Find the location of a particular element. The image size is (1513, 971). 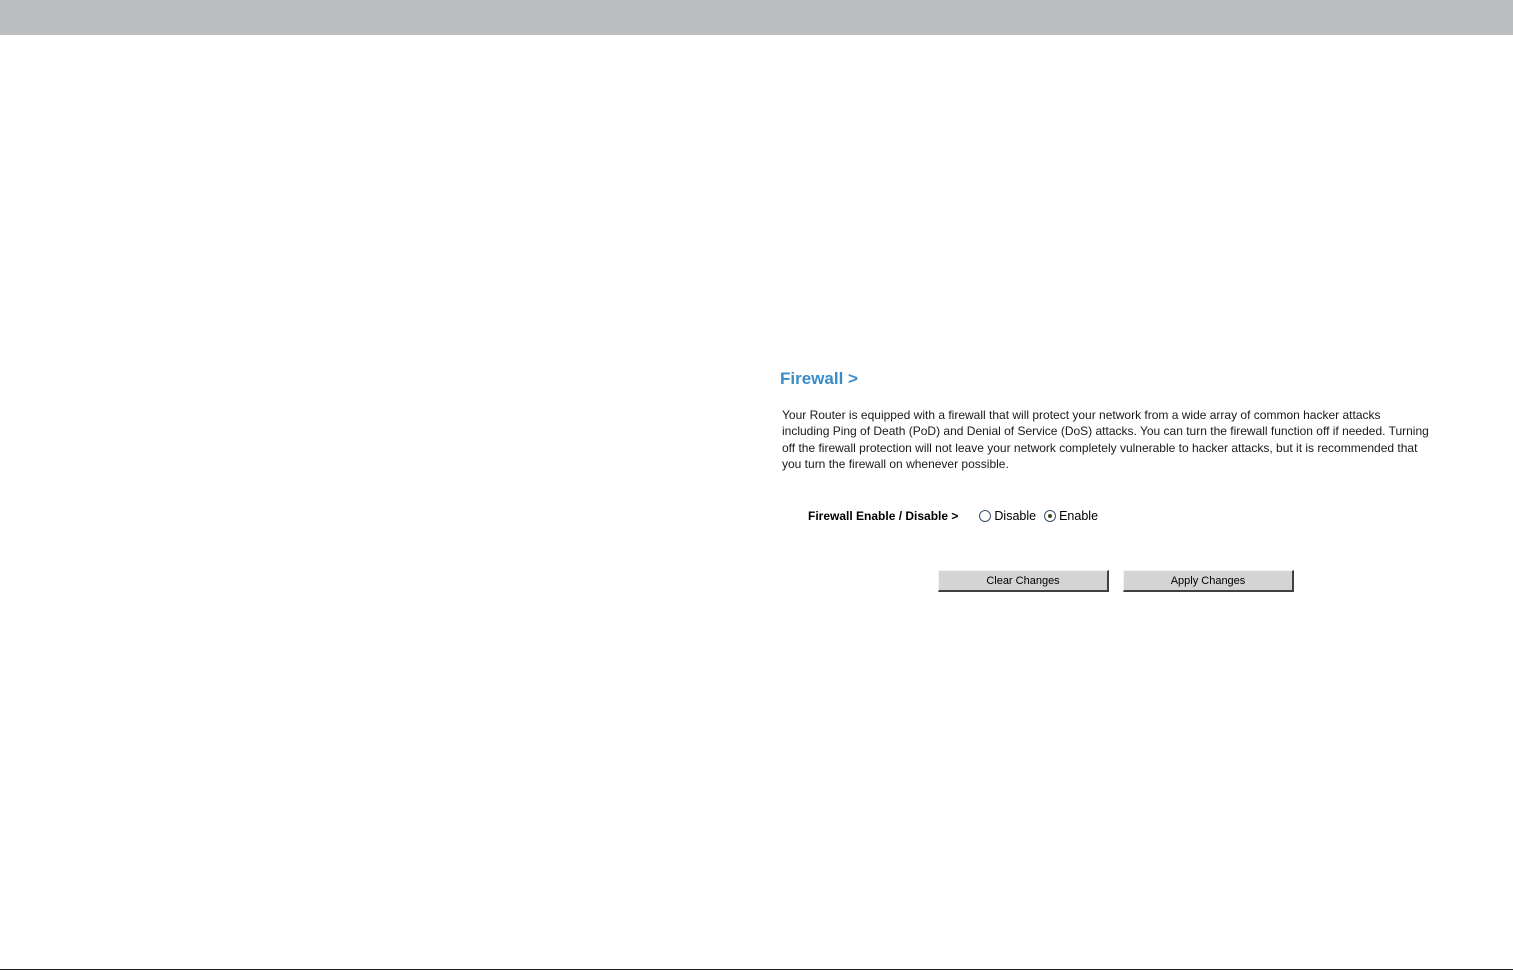

firewall-toggle-label: Firewall Enable / Disable > is located at coordinates (883, 516).